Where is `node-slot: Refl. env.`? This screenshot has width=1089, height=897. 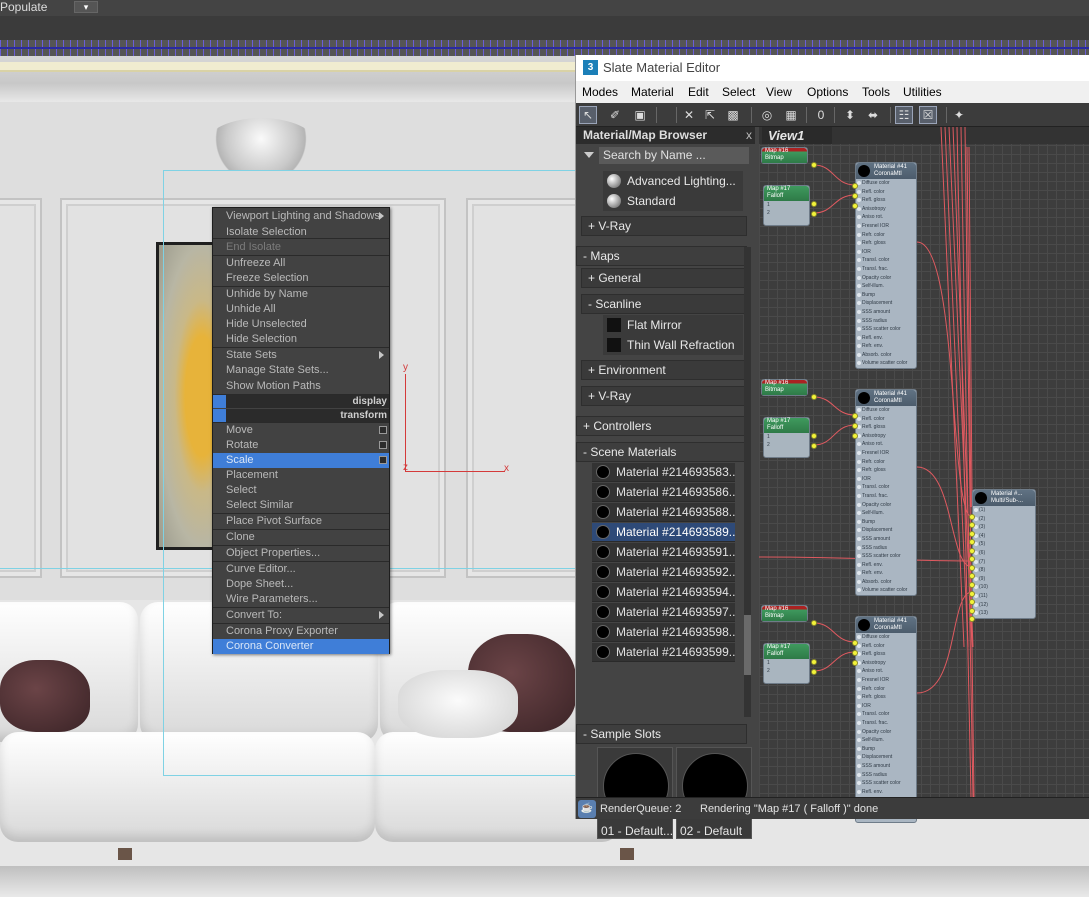 node-slot: Refl. env. is located at coordinates (886, 565).